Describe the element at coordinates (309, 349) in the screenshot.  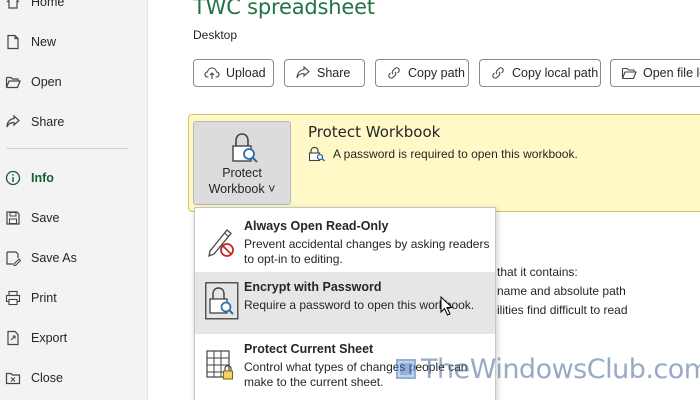
I see `menu-item-title: Protect Current Sheet` at that location.